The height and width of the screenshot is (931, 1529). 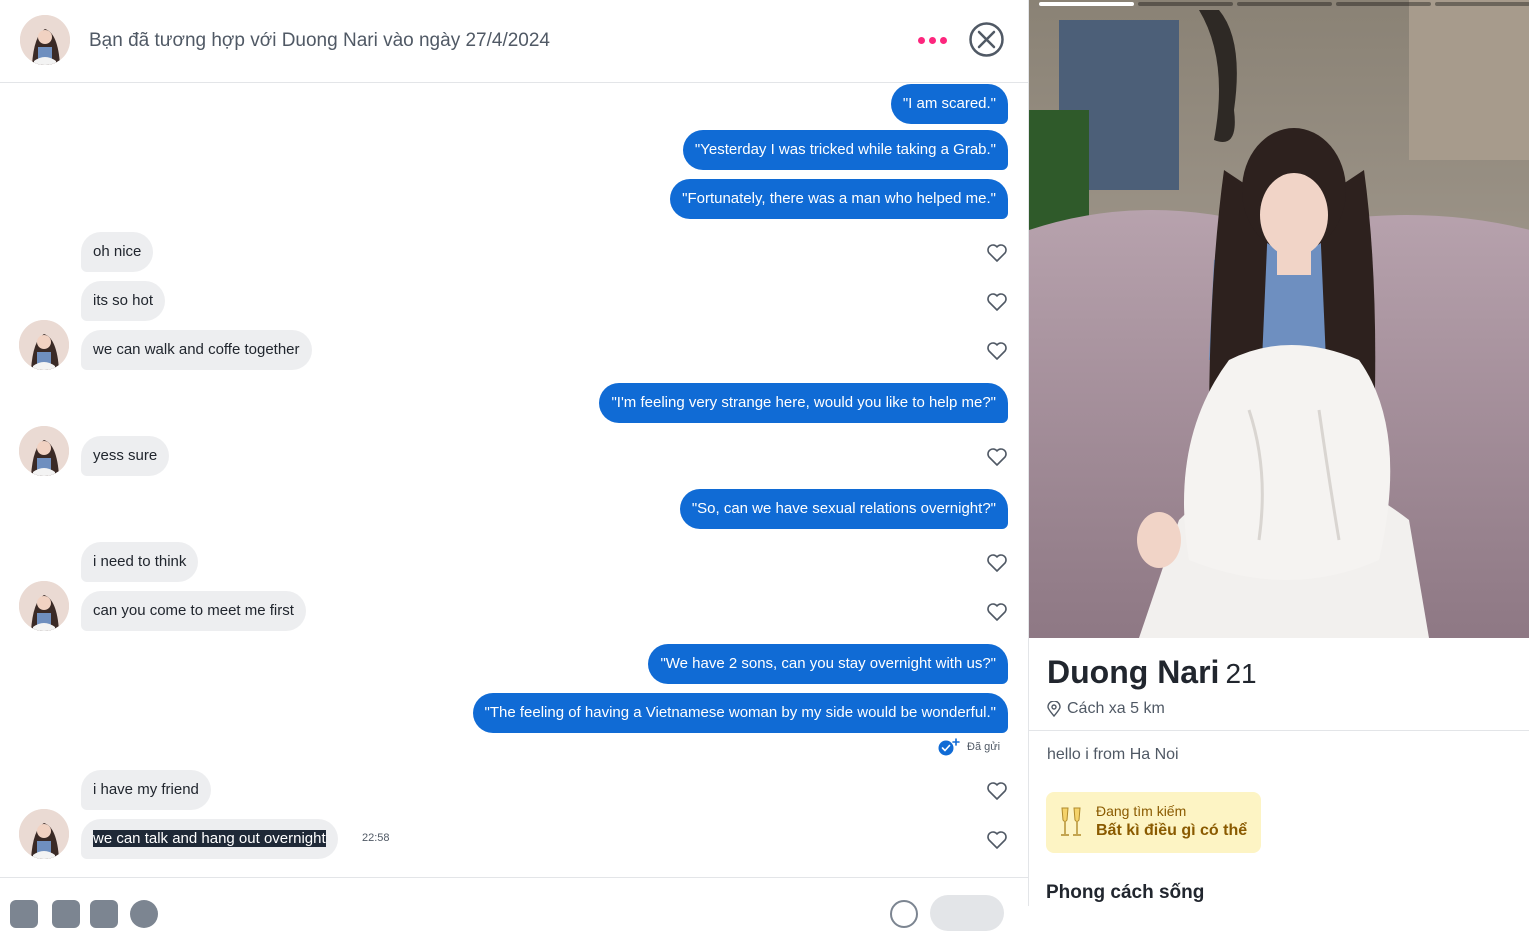 What do you see at coordinates (104, 914) in the screenshot?
I see `music-icon` at bounding box center [104, 914].